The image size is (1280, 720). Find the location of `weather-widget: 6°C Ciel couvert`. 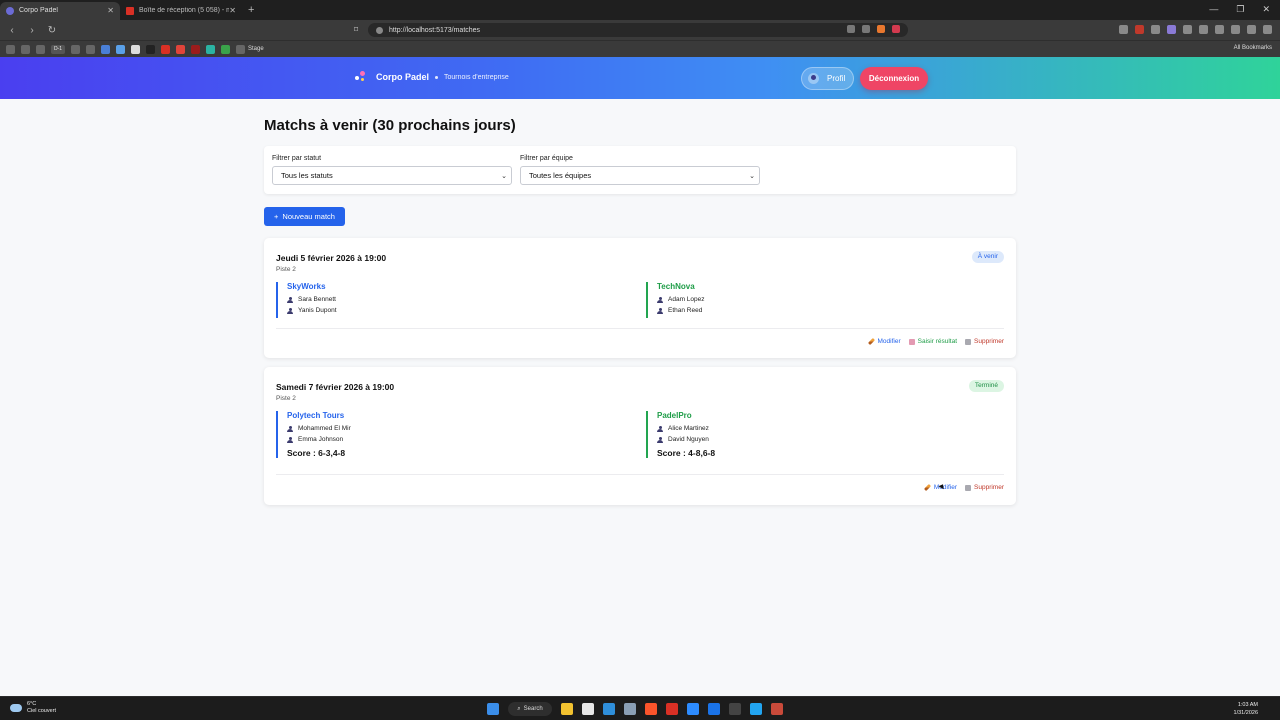

weather-widget: 6°C Ciel couvert is located at coordinates (33, 708).